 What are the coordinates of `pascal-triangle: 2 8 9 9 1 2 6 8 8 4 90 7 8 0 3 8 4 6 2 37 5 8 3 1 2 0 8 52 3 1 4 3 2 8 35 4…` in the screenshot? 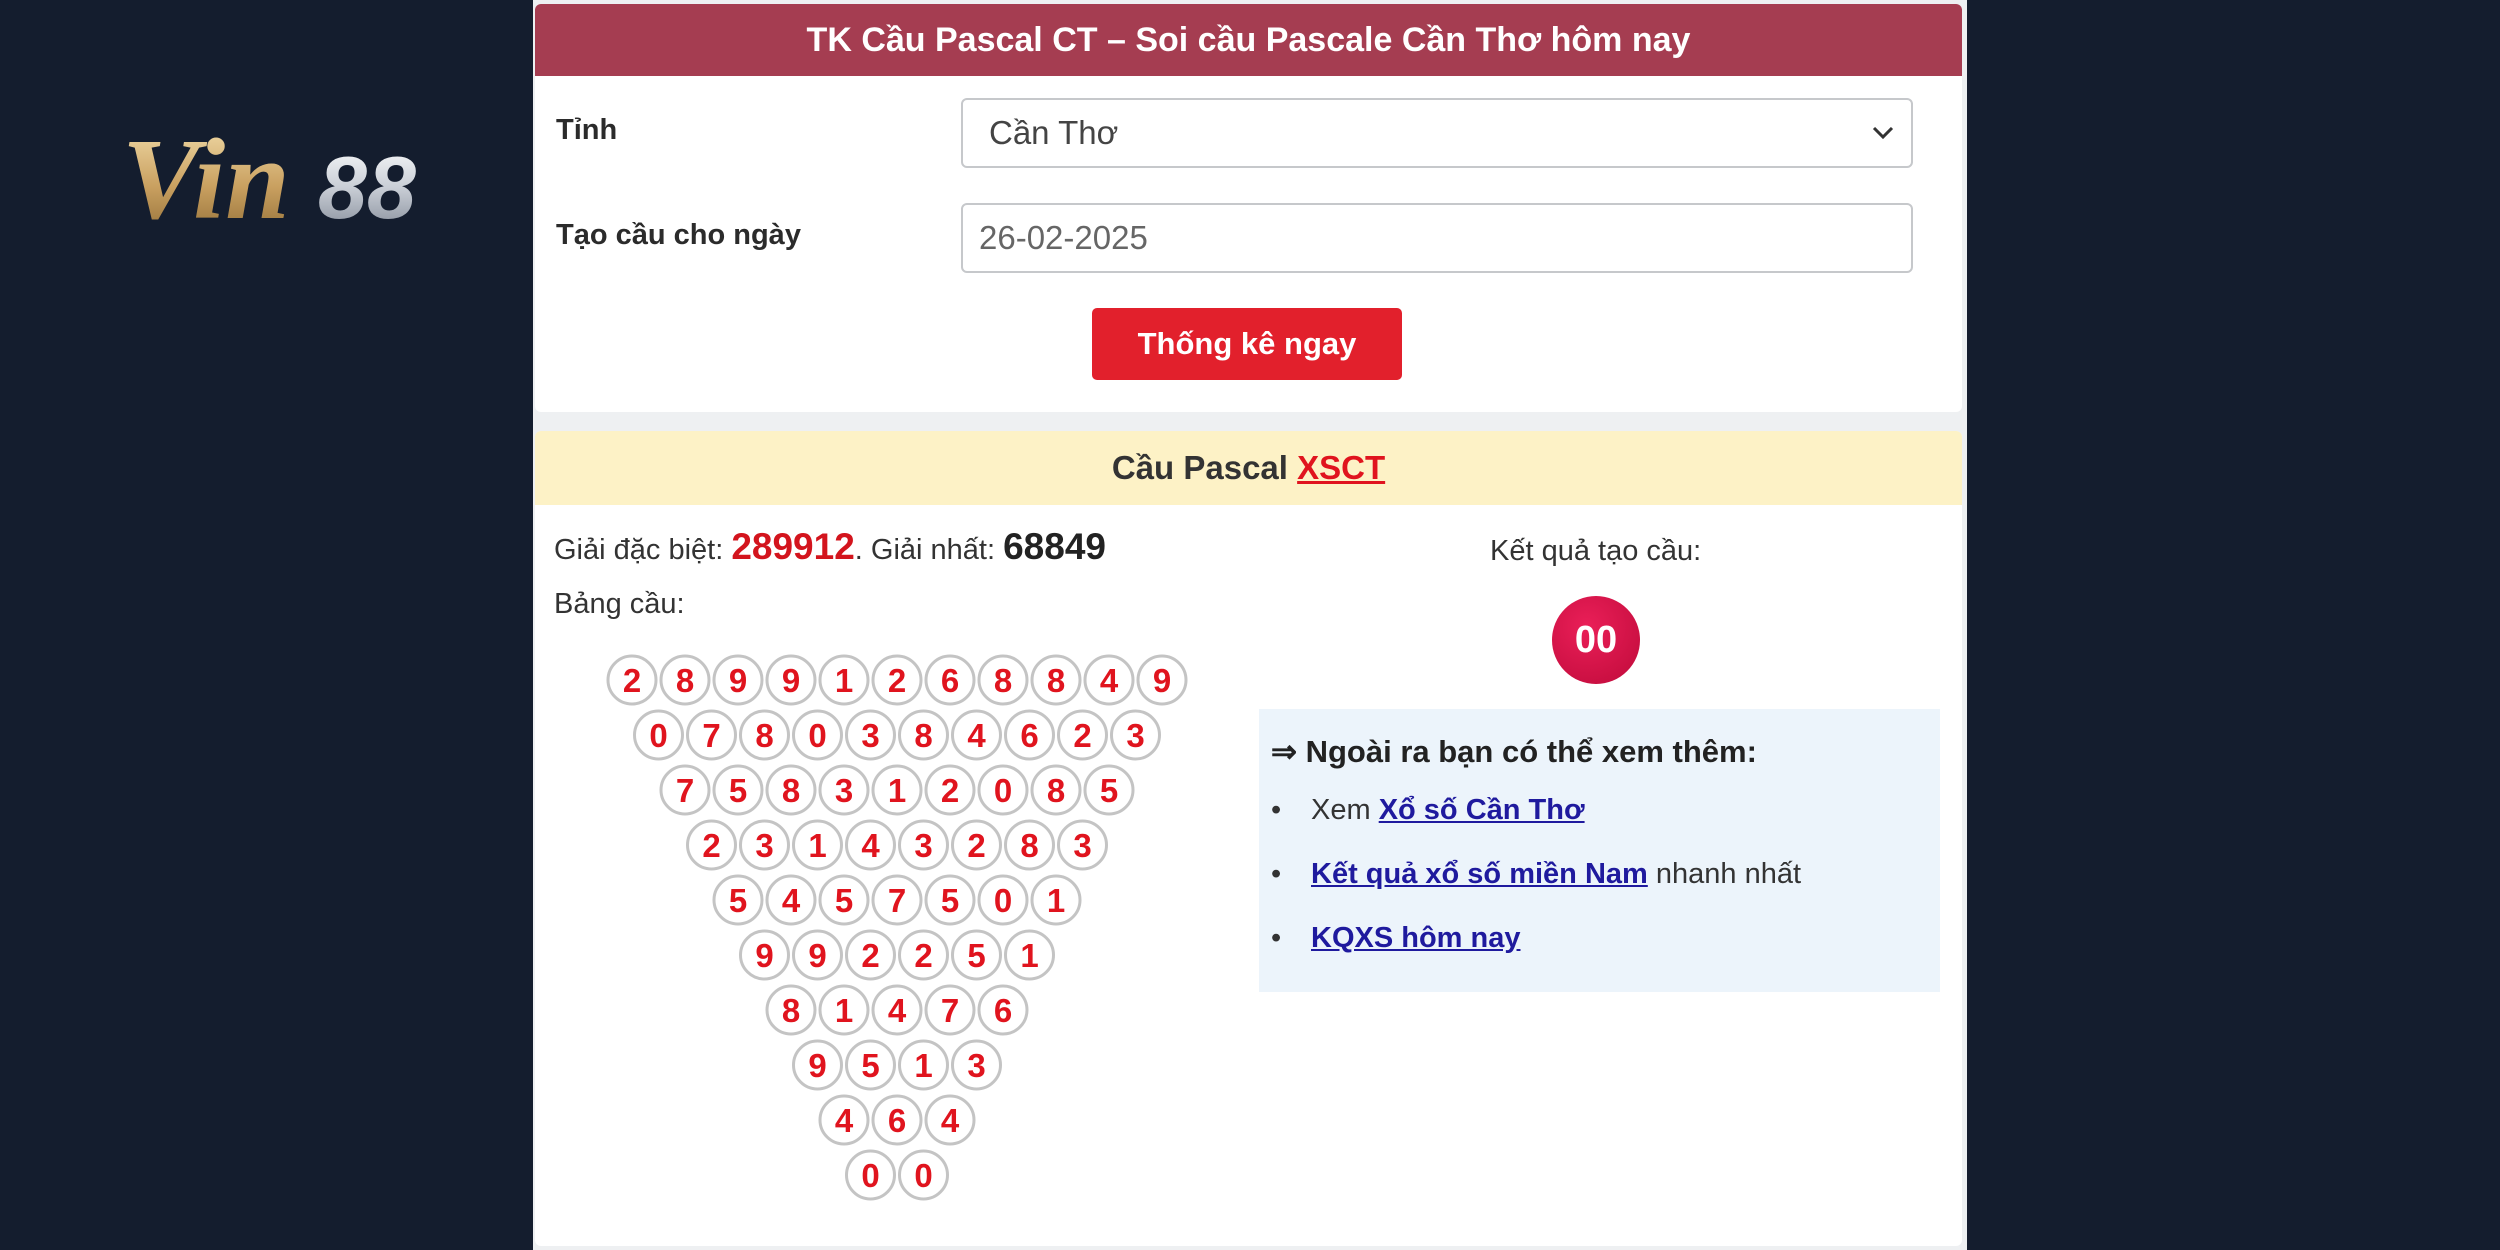 It's located at (897, 927).